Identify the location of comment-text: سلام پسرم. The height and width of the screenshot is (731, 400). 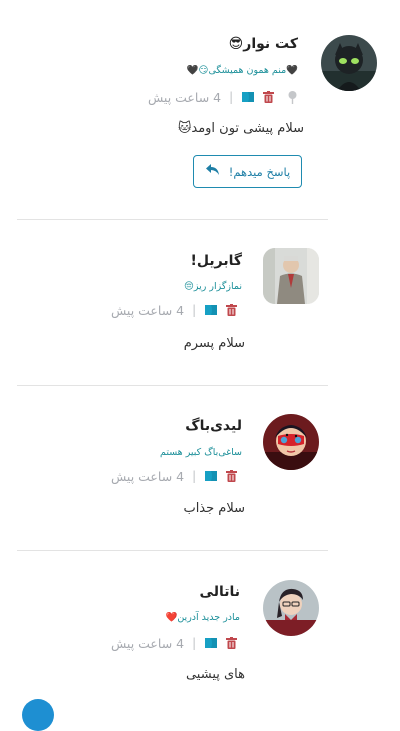
(214, 343).